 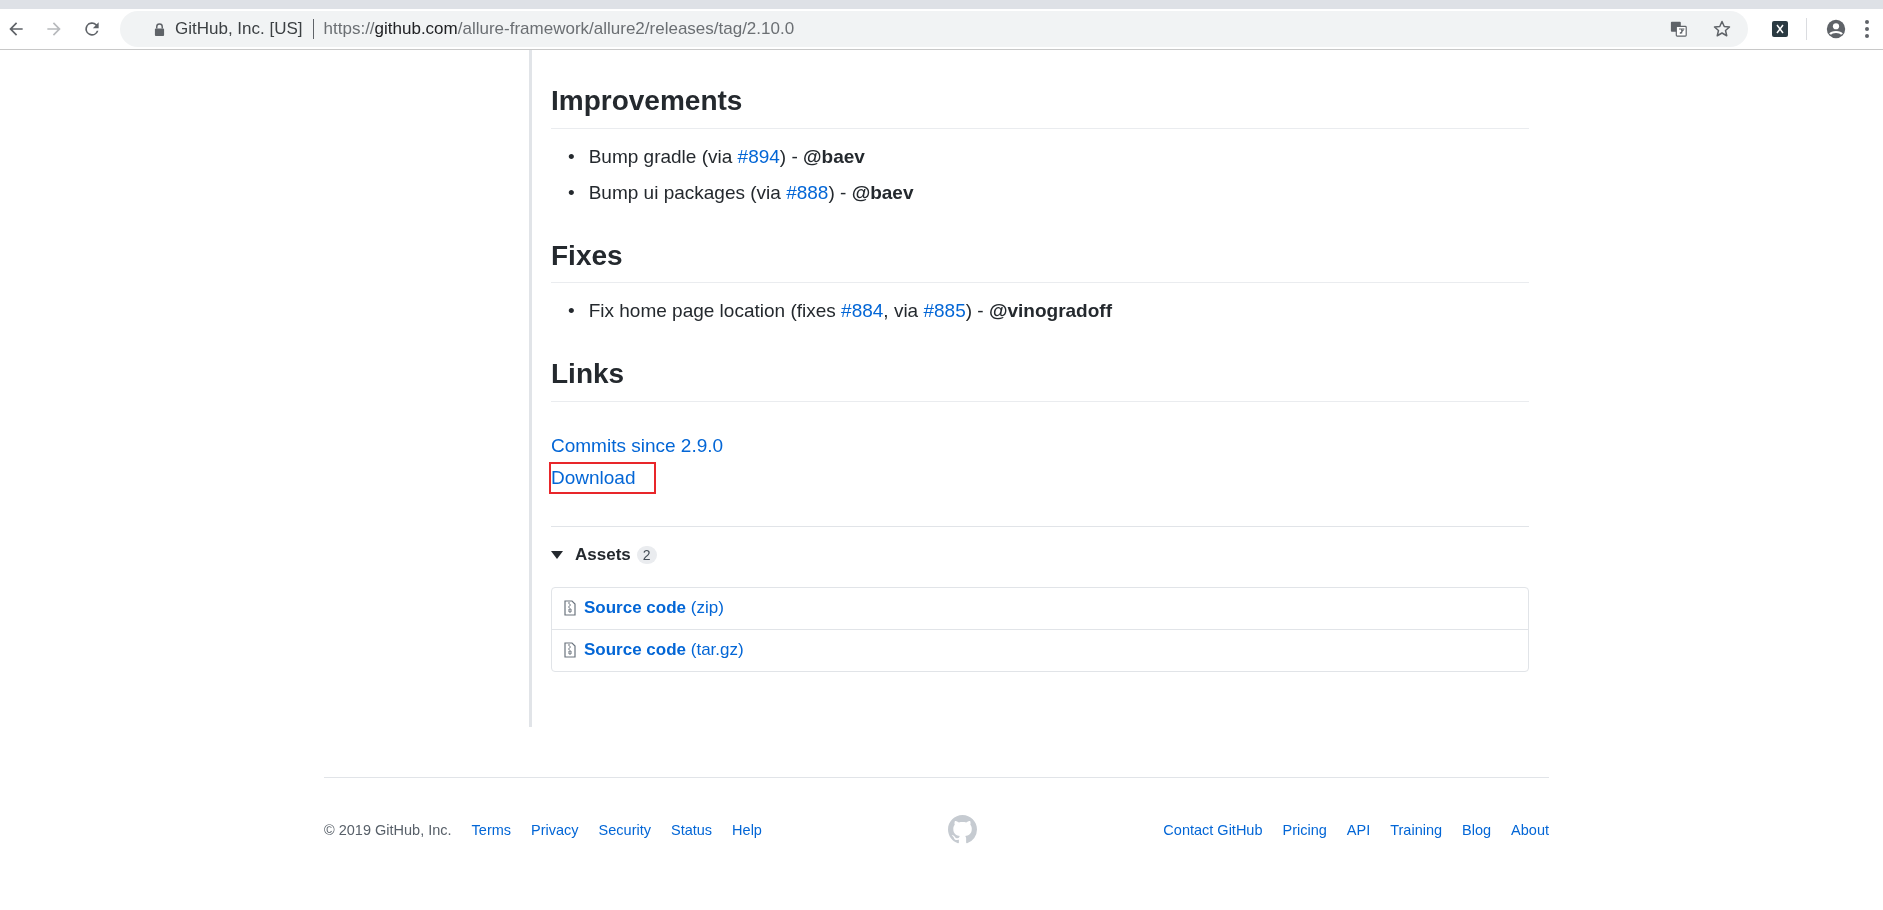 I want to click on extension-icon, so click(x=1780, y=29).